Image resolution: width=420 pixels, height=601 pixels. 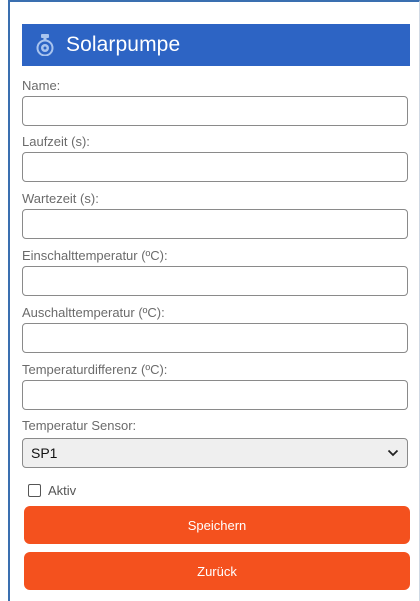 I want to click on panel-header: Solarpumpe, so click(x=216, y=45).